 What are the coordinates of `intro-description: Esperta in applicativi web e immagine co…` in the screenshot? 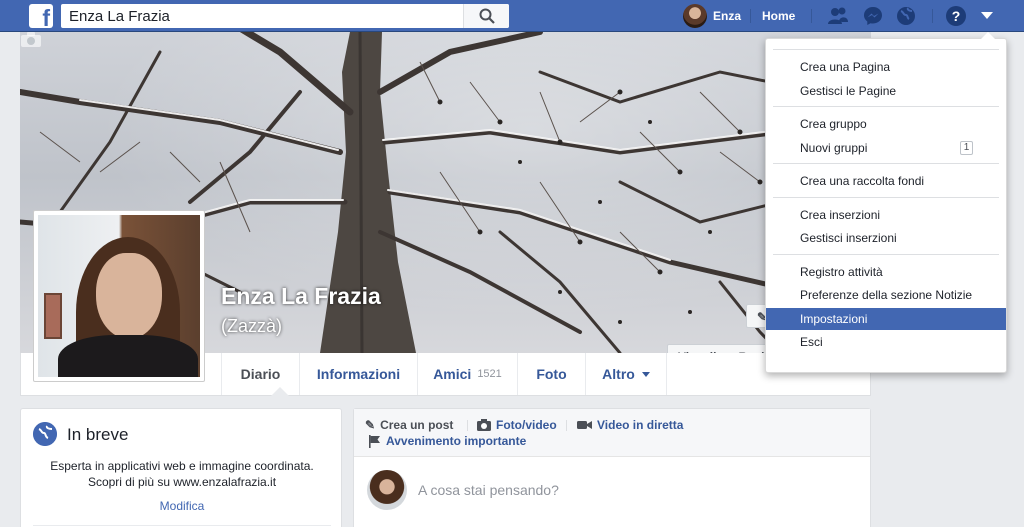 It's located at (182, 474).